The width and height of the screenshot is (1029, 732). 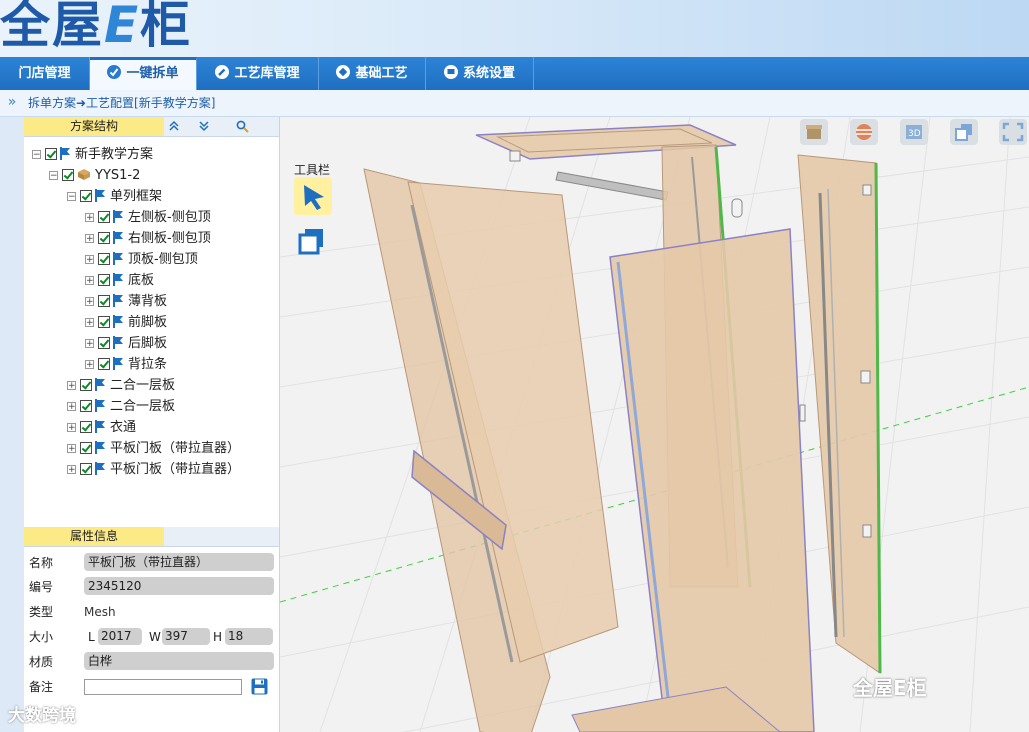 I want to click on hanging-rod, so click(x=612, y=186).